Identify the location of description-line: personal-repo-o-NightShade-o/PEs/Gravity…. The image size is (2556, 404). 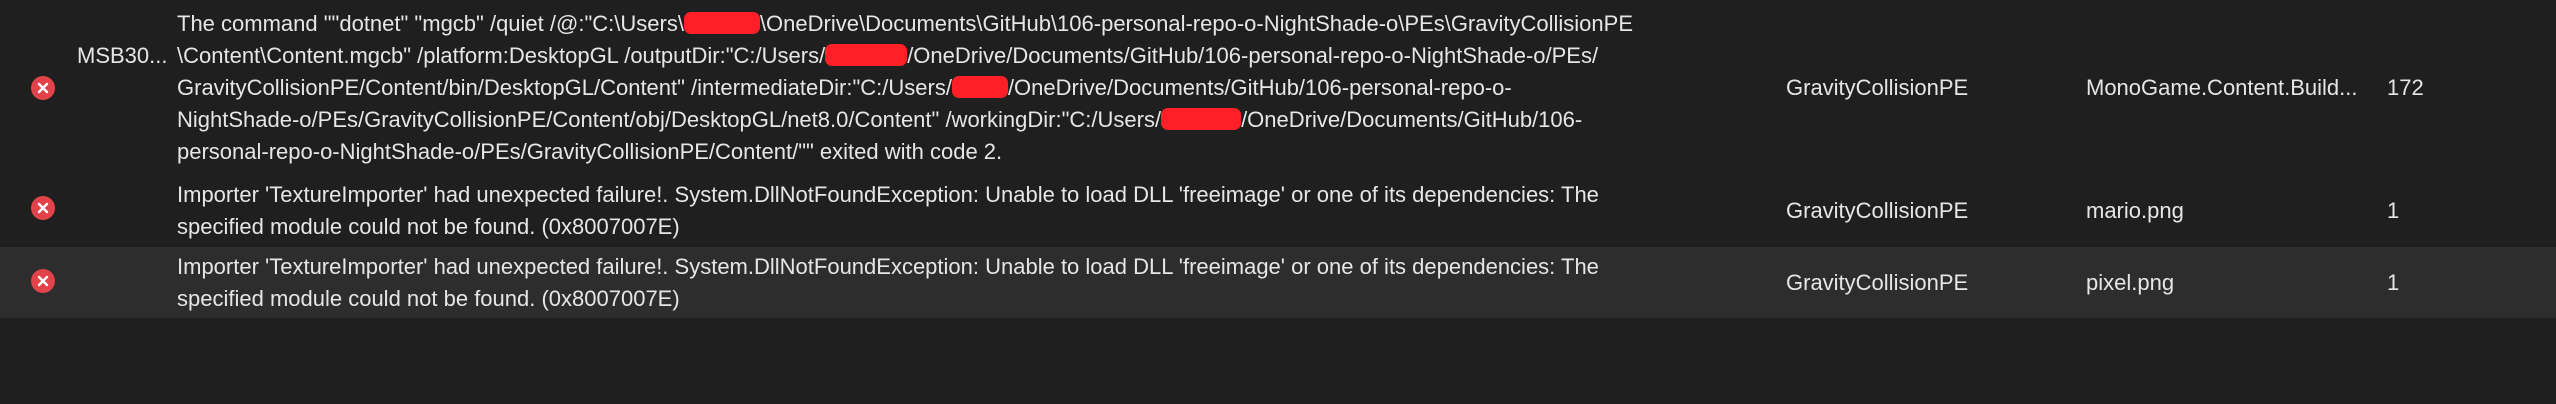
(590, 151).